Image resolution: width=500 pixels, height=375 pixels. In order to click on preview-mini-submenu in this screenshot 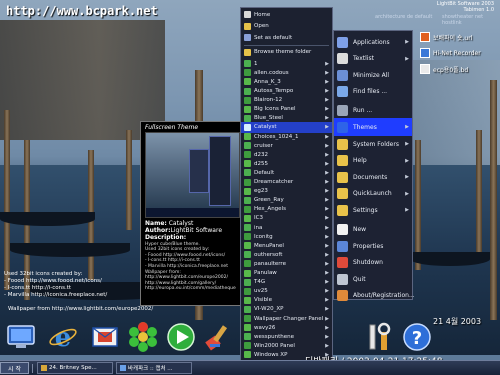, I will do `click(199, 171)`.